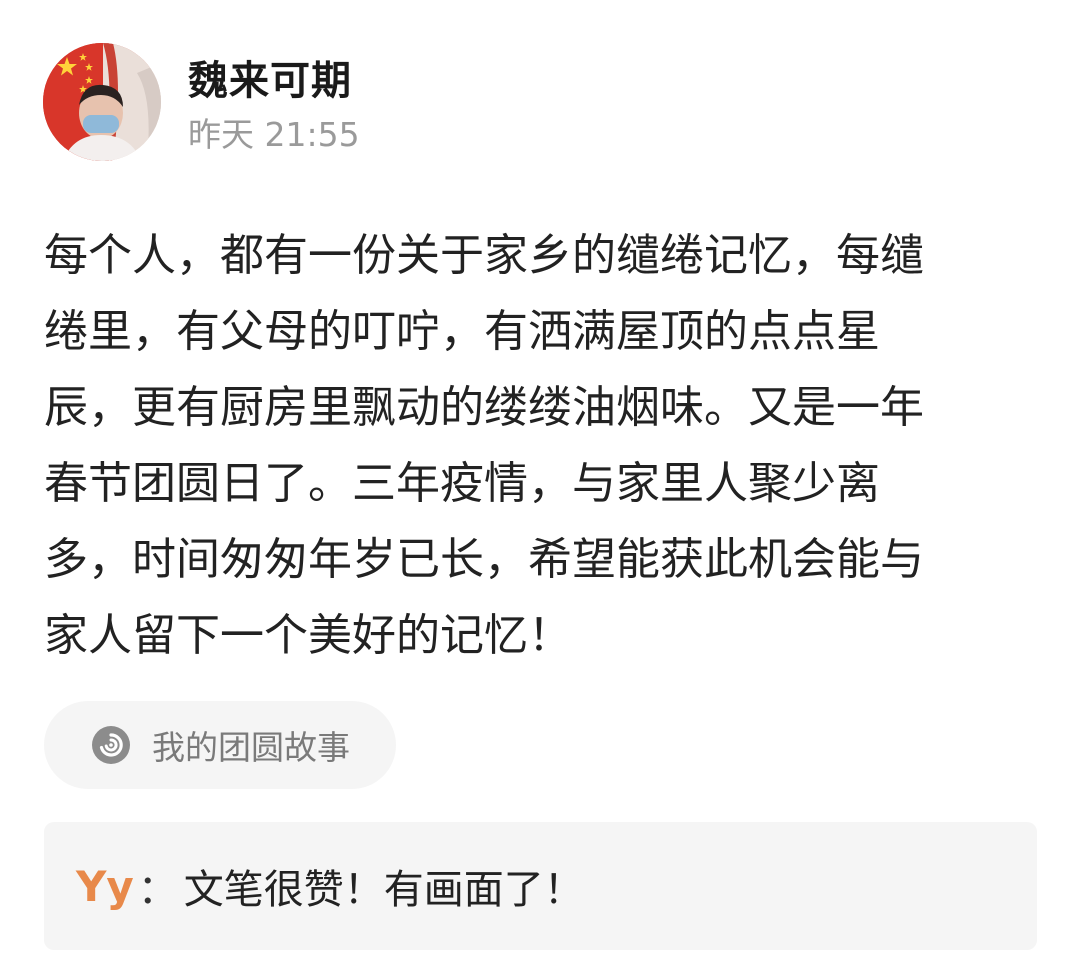  Describe the element at coordinates (484, 407) in the screenshot. I see `content-line: 辰，更有厨房里飘动的缕缕油烟味。又是一年` at that location.